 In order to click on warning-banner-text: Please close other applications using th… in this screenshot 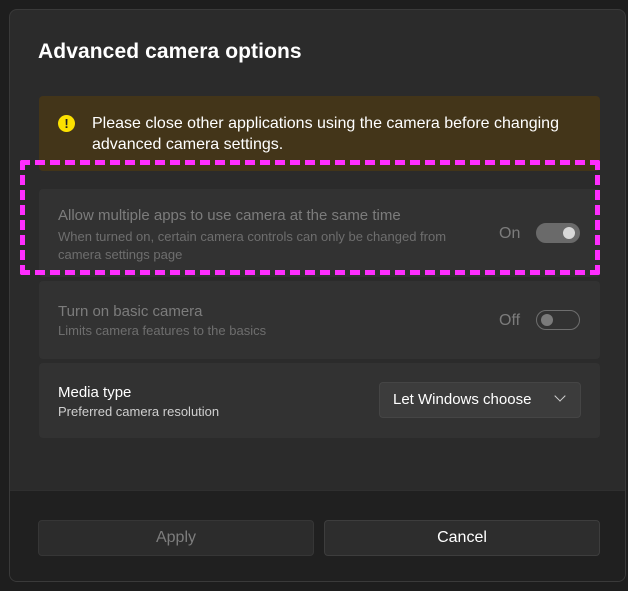, I will do `click(325, 134)`.